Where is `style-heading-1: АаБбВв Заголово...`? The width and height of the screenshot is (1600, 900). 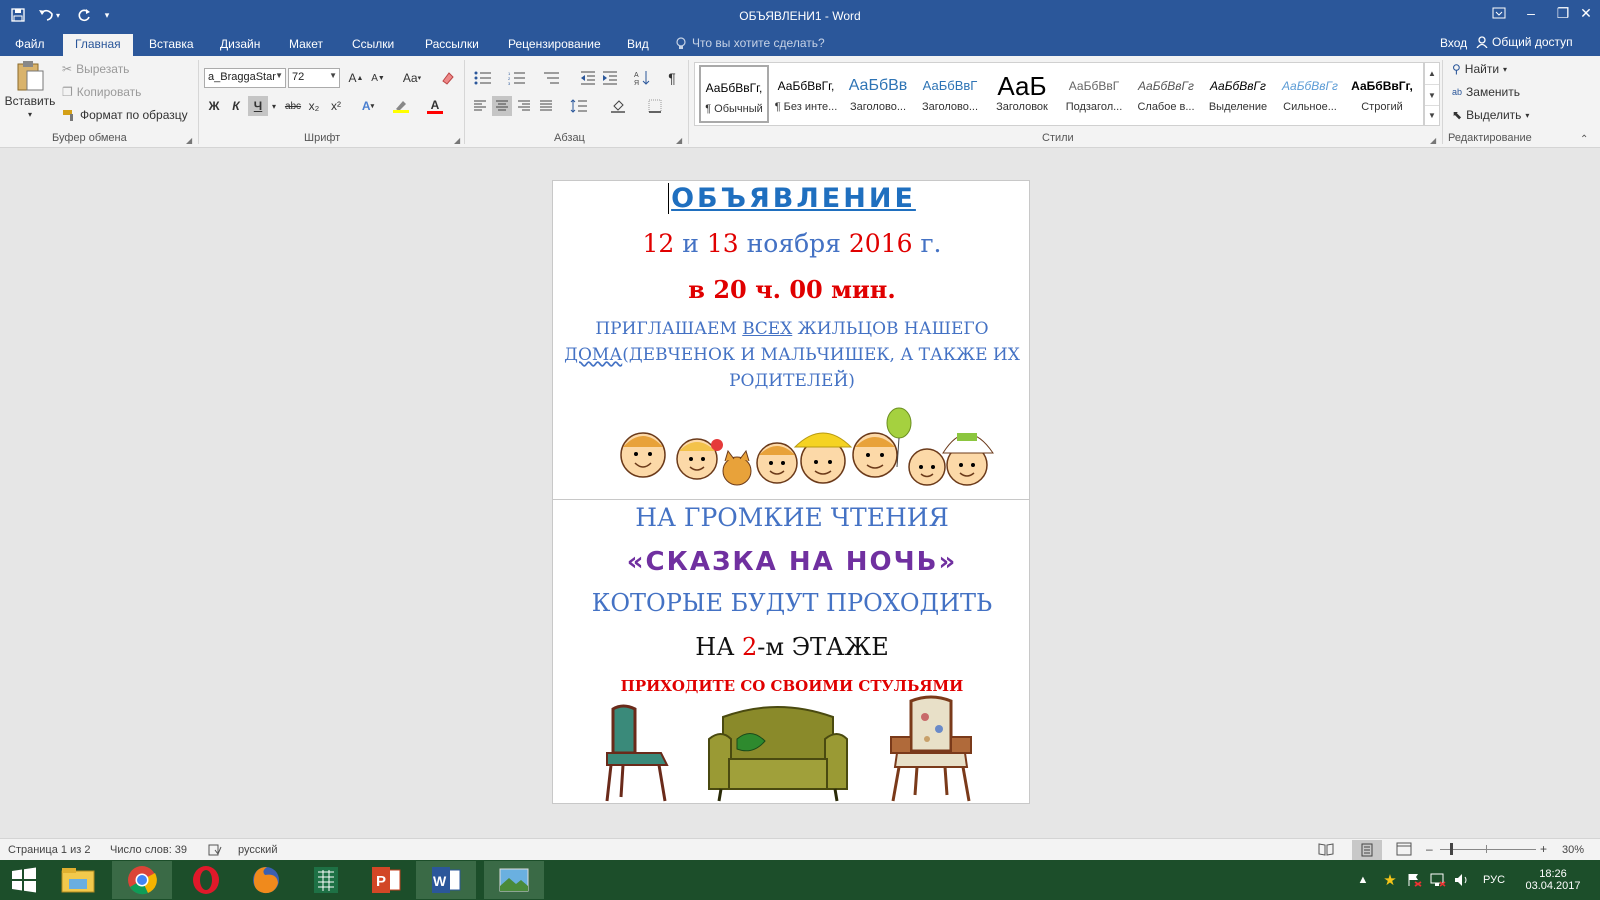 style-heading-1: АаБбВв Заголово... is located at coordinates (878, 94).